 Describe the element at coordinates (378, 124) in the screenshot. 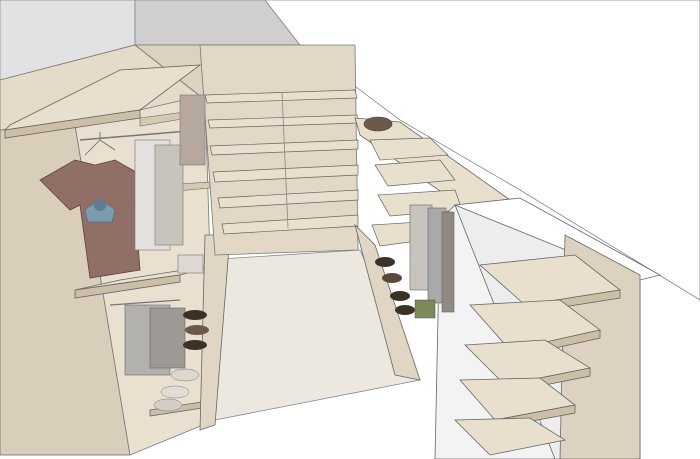

I see `hat` at that location.